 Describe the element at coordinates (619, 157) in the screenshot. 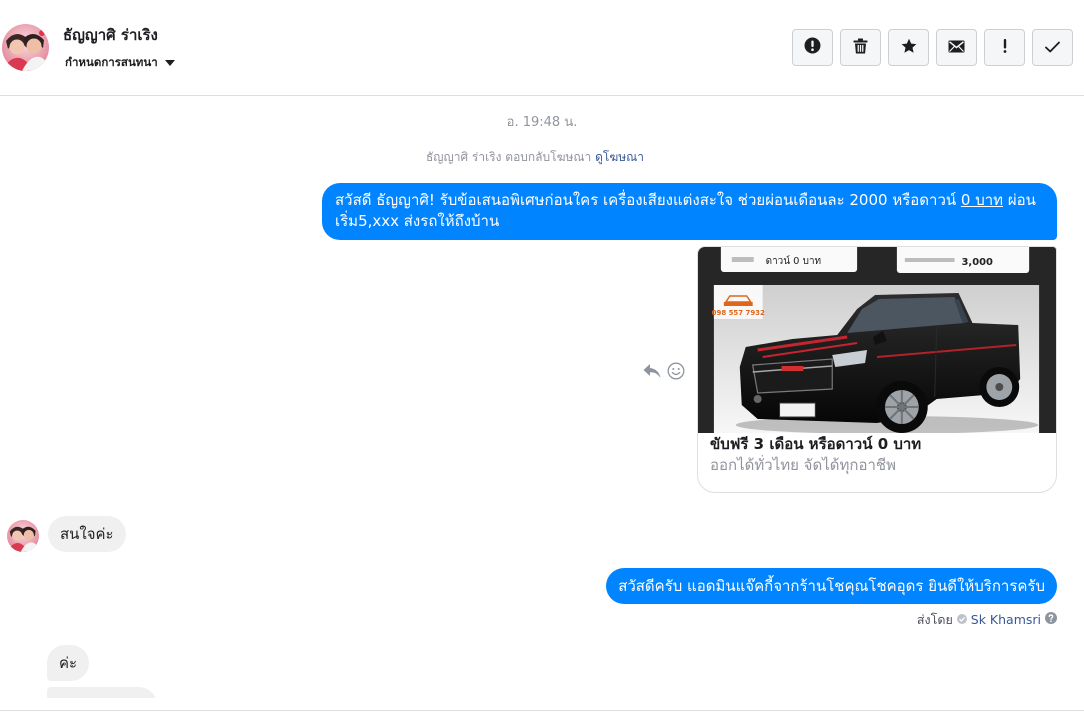

I see `view-ad-link: ดูโฆษณา` at that location.